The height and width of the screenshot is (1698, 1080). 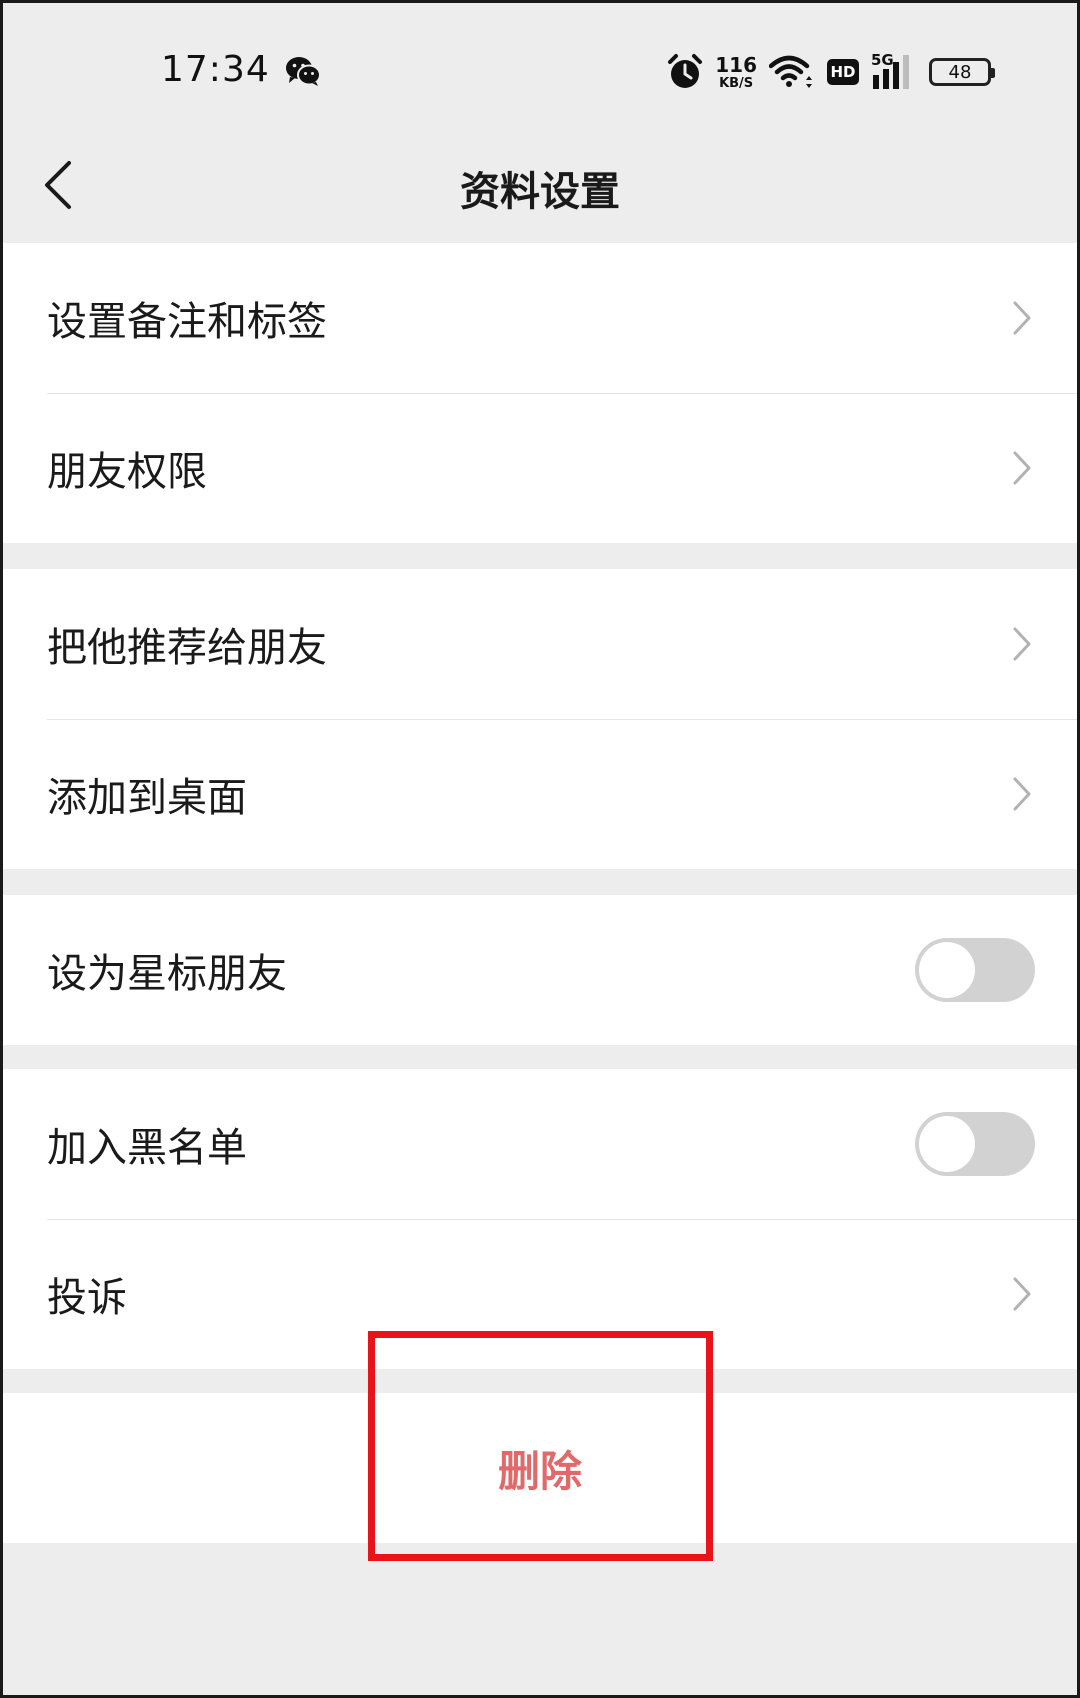 I want to click on settings-group-3: 设为星标朋友, so click(x=540, y=970).